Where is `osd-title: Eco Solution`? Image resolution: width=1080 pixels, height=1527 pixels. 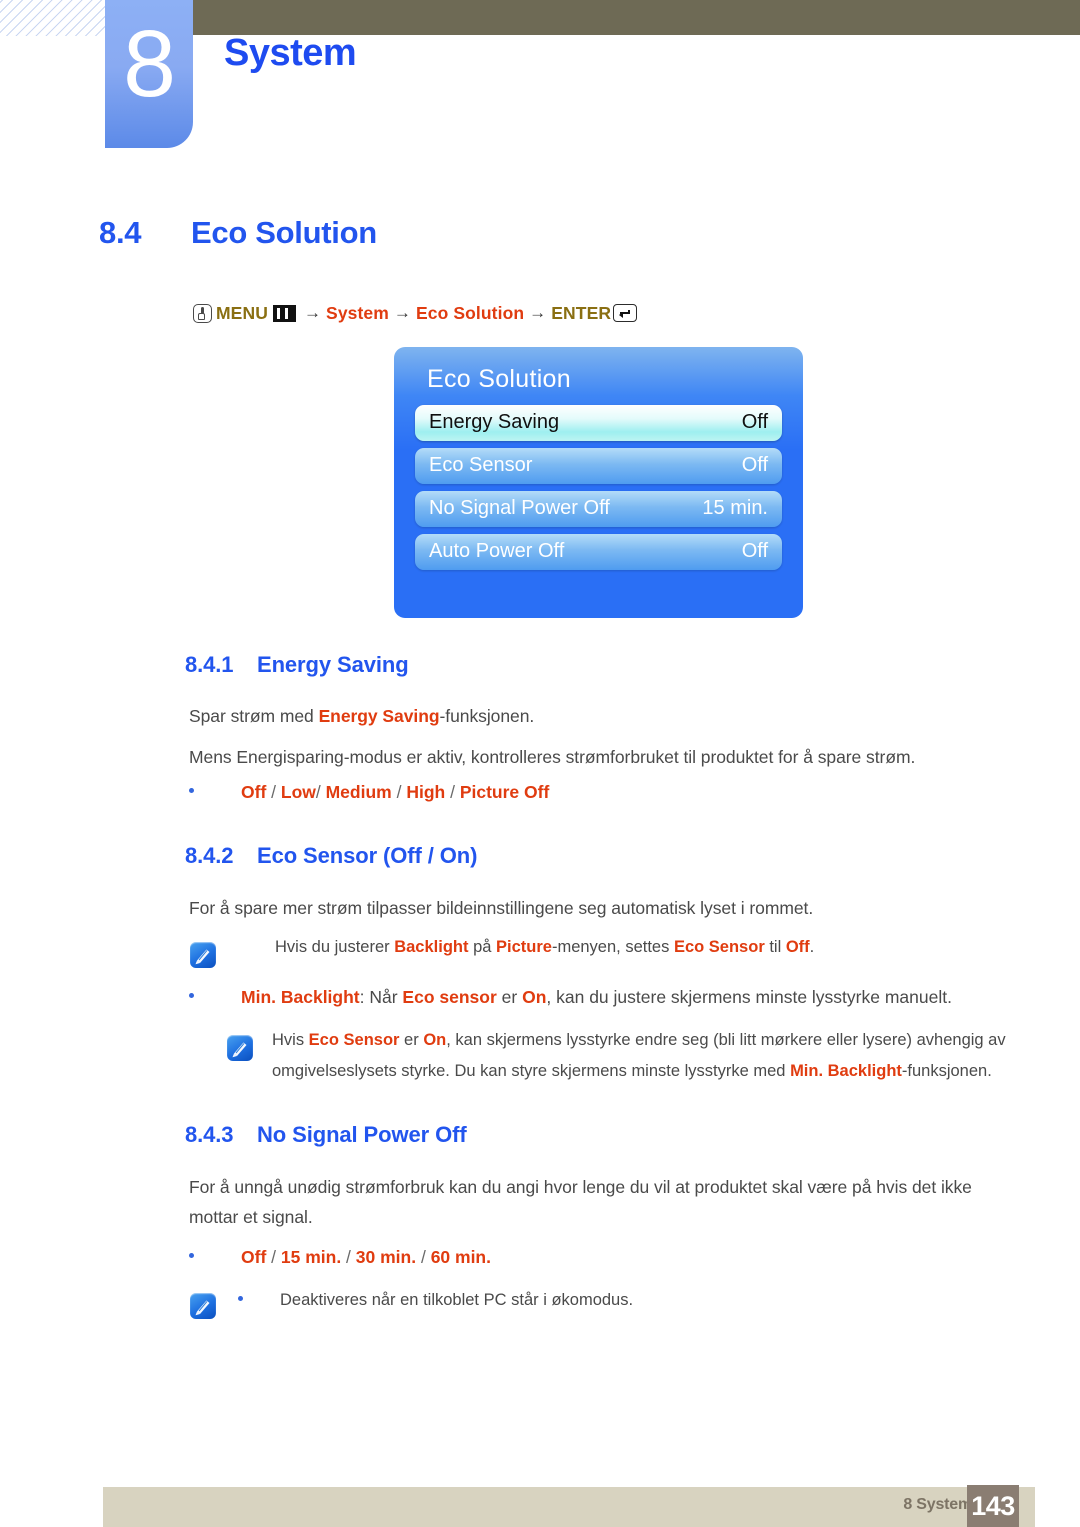
osd-title: Eco Solution is located at coordinates (499, 379).